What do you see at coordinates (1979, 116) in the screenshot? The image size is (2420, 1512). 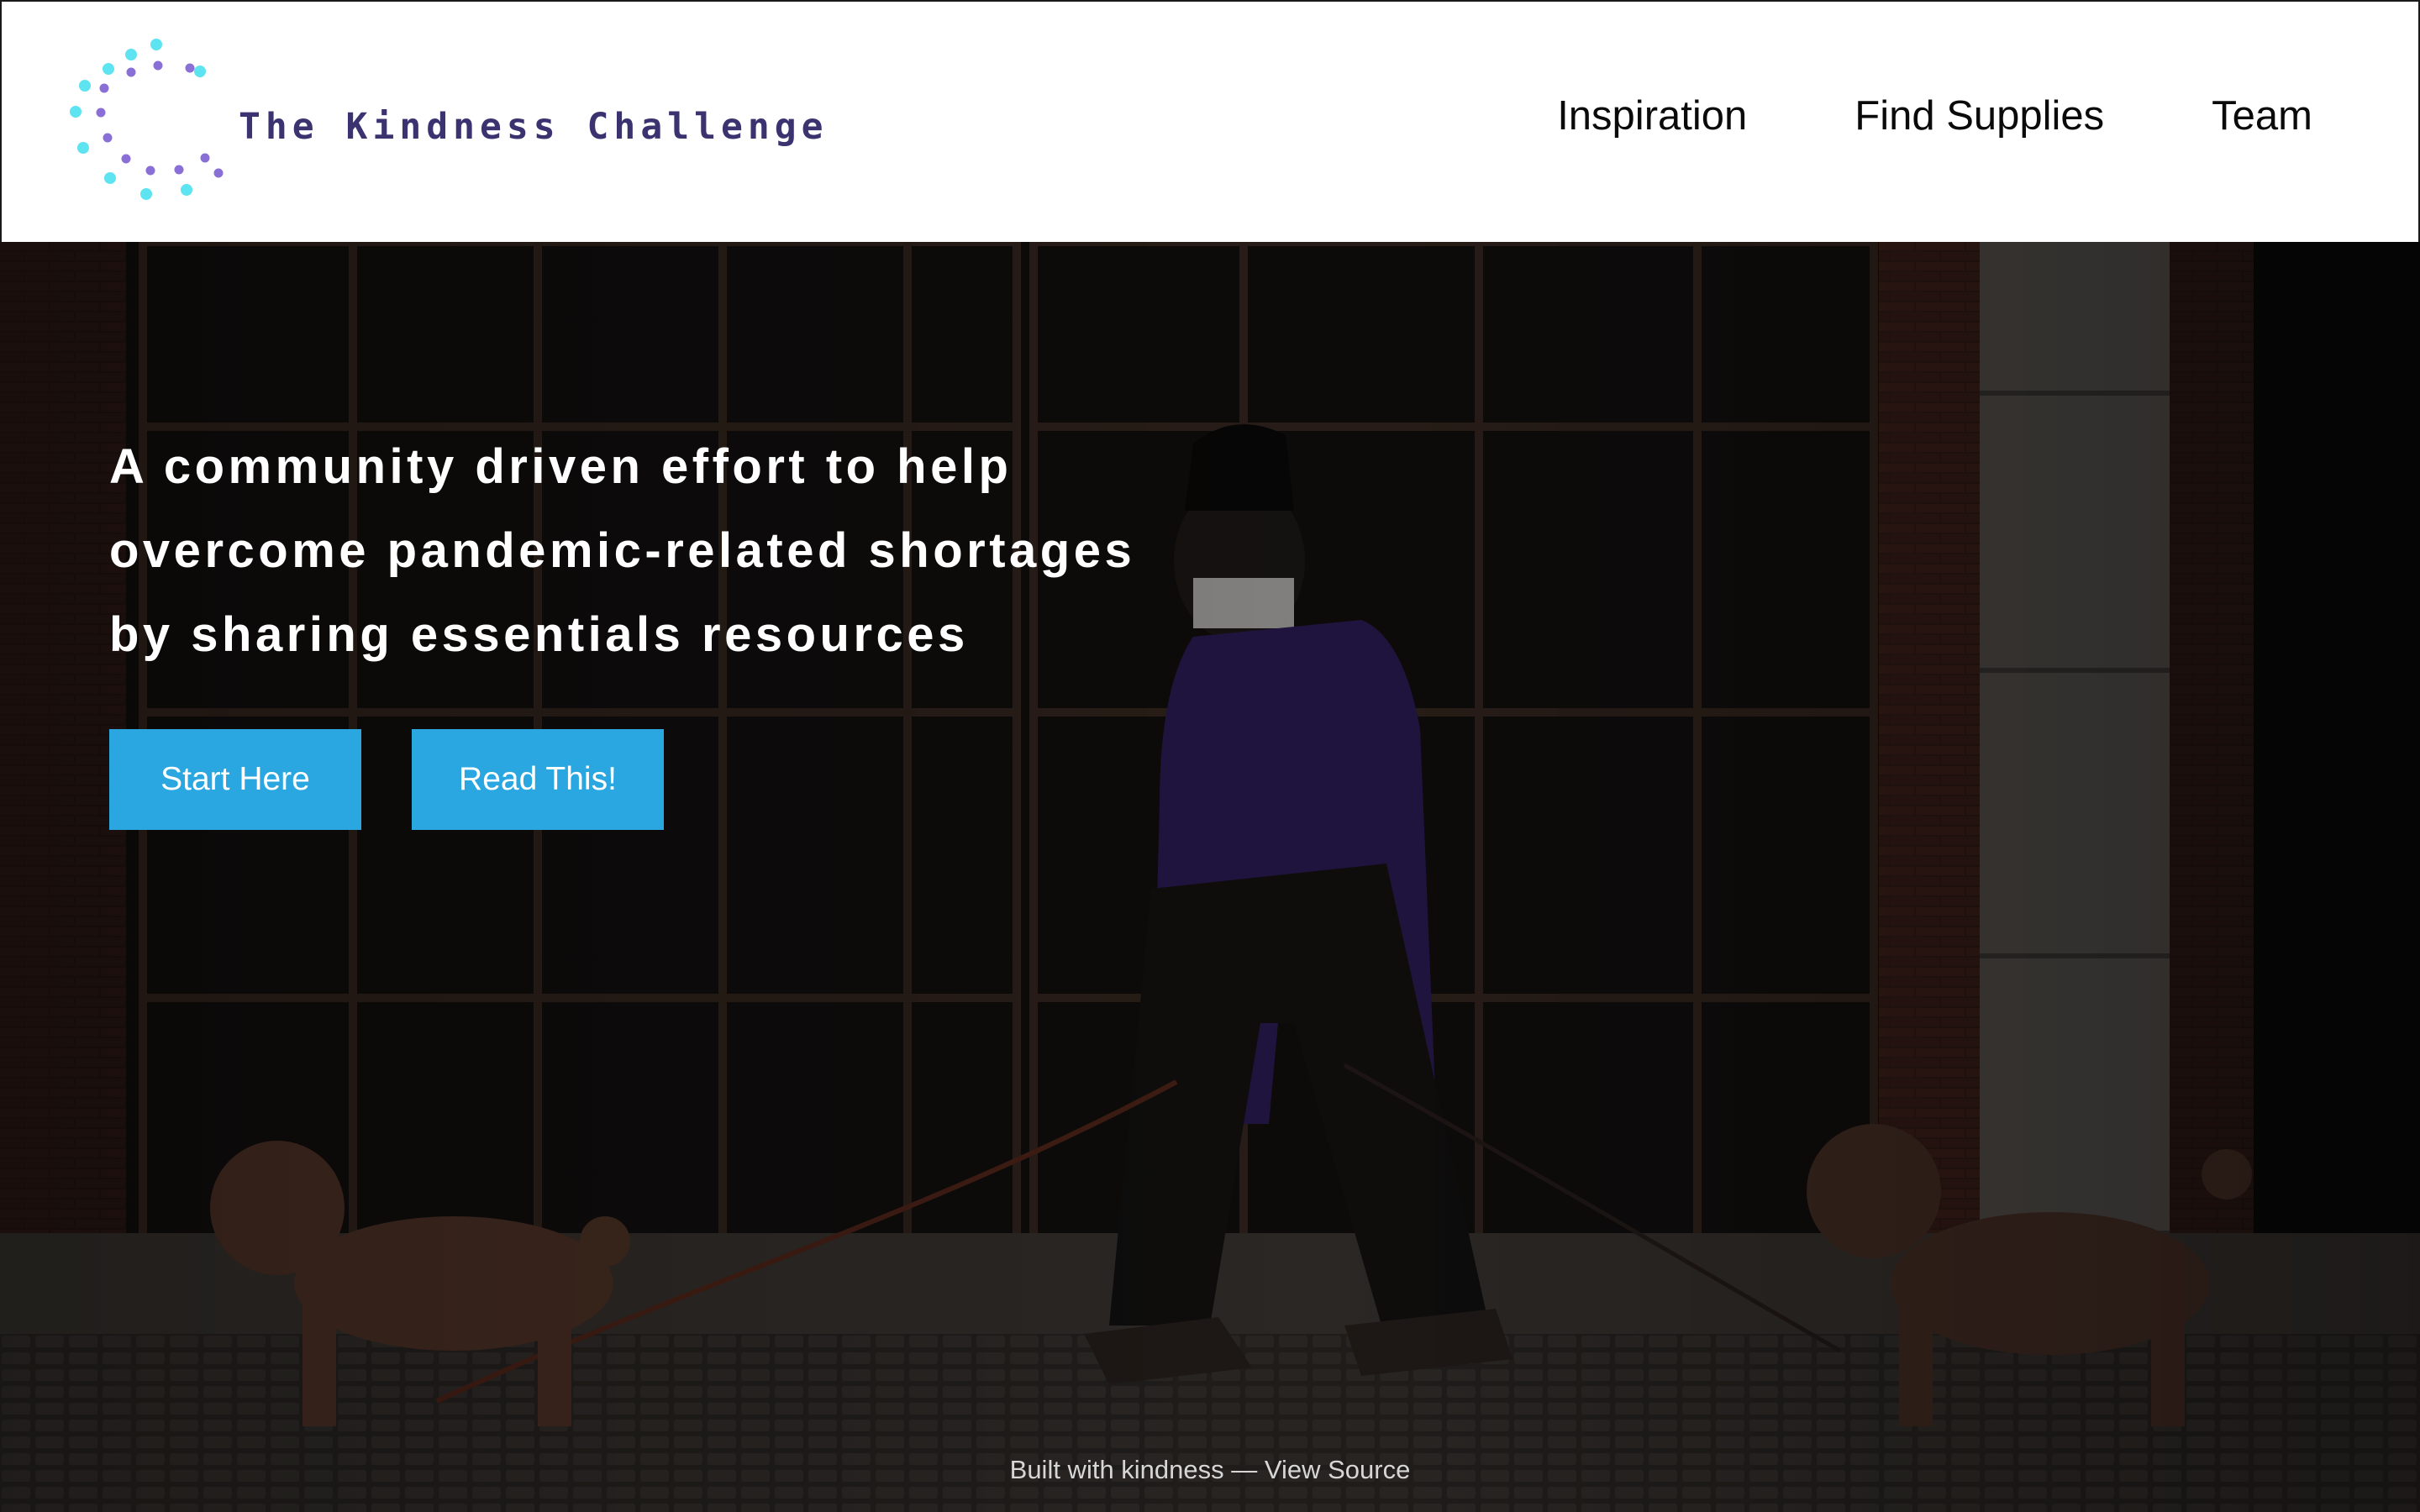 I see `nav-link-find-supplies: Find Supplies` at bounding box center [1979, 116].